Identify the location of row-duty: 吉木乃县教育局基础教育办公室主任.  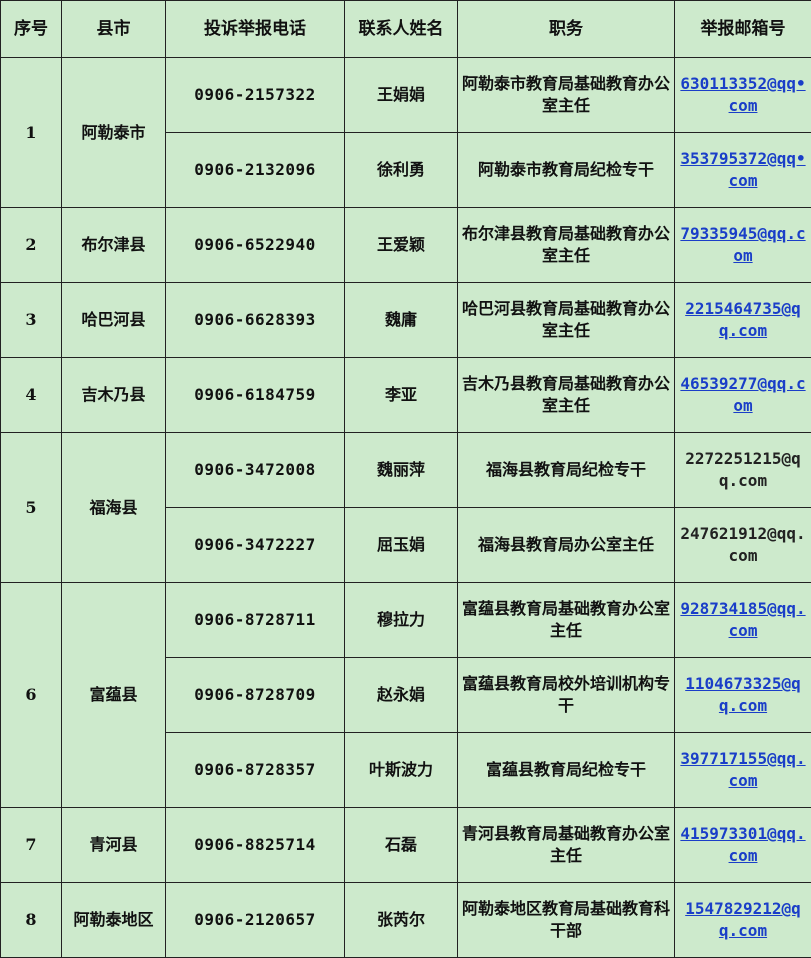
(566, 395).